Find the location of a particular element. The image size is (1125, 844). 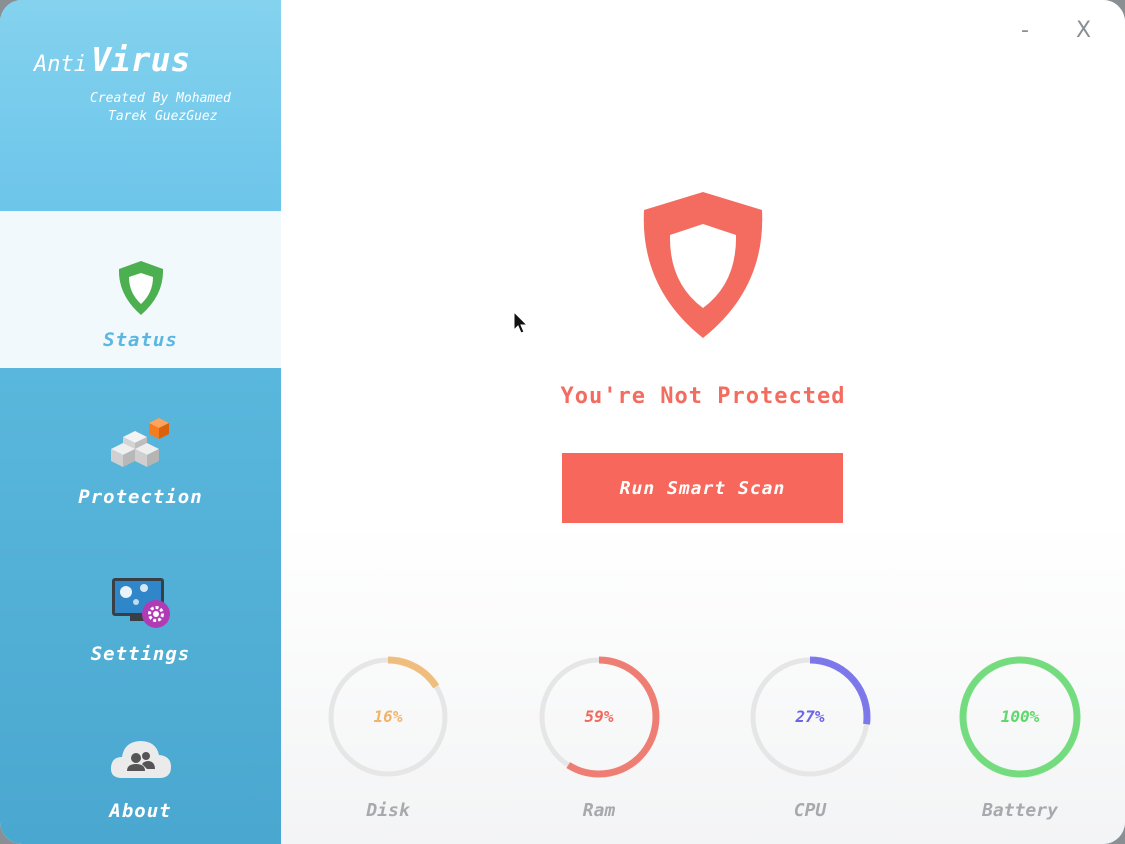

sidebar-item-label: Protection is located at coordinates (140, 497).